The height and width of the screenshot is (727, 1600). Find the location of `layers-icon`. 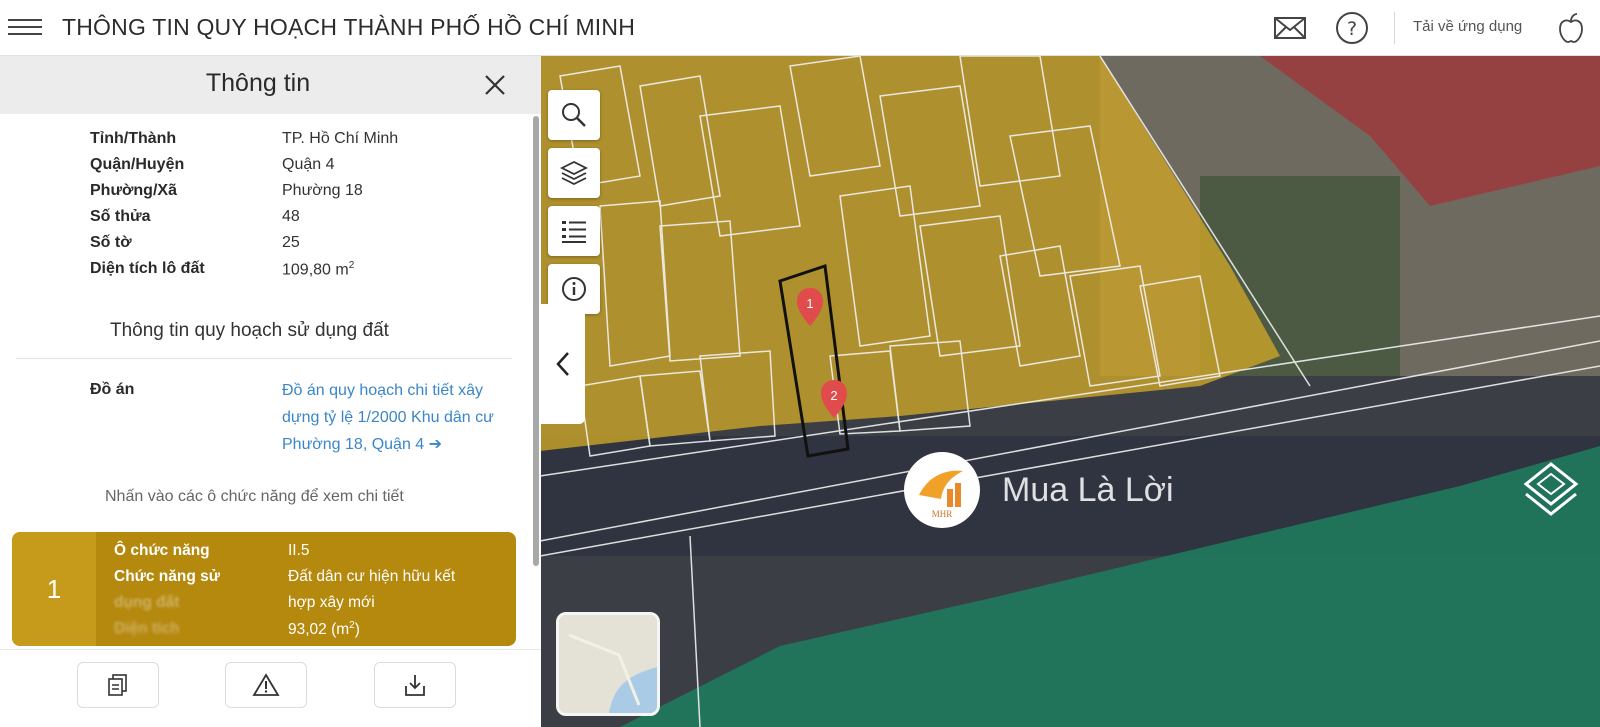

layers-icon is located at coordinates (574, 173).